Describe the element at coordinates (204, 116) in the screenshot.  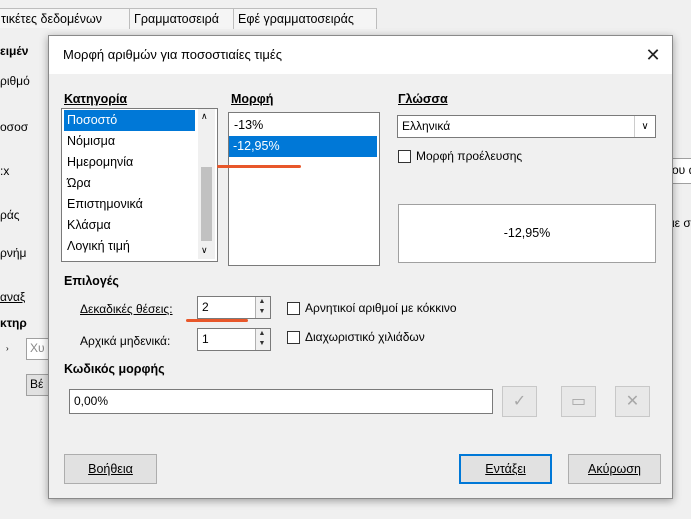
I see `chevron-up-icon: ∧` at that location.